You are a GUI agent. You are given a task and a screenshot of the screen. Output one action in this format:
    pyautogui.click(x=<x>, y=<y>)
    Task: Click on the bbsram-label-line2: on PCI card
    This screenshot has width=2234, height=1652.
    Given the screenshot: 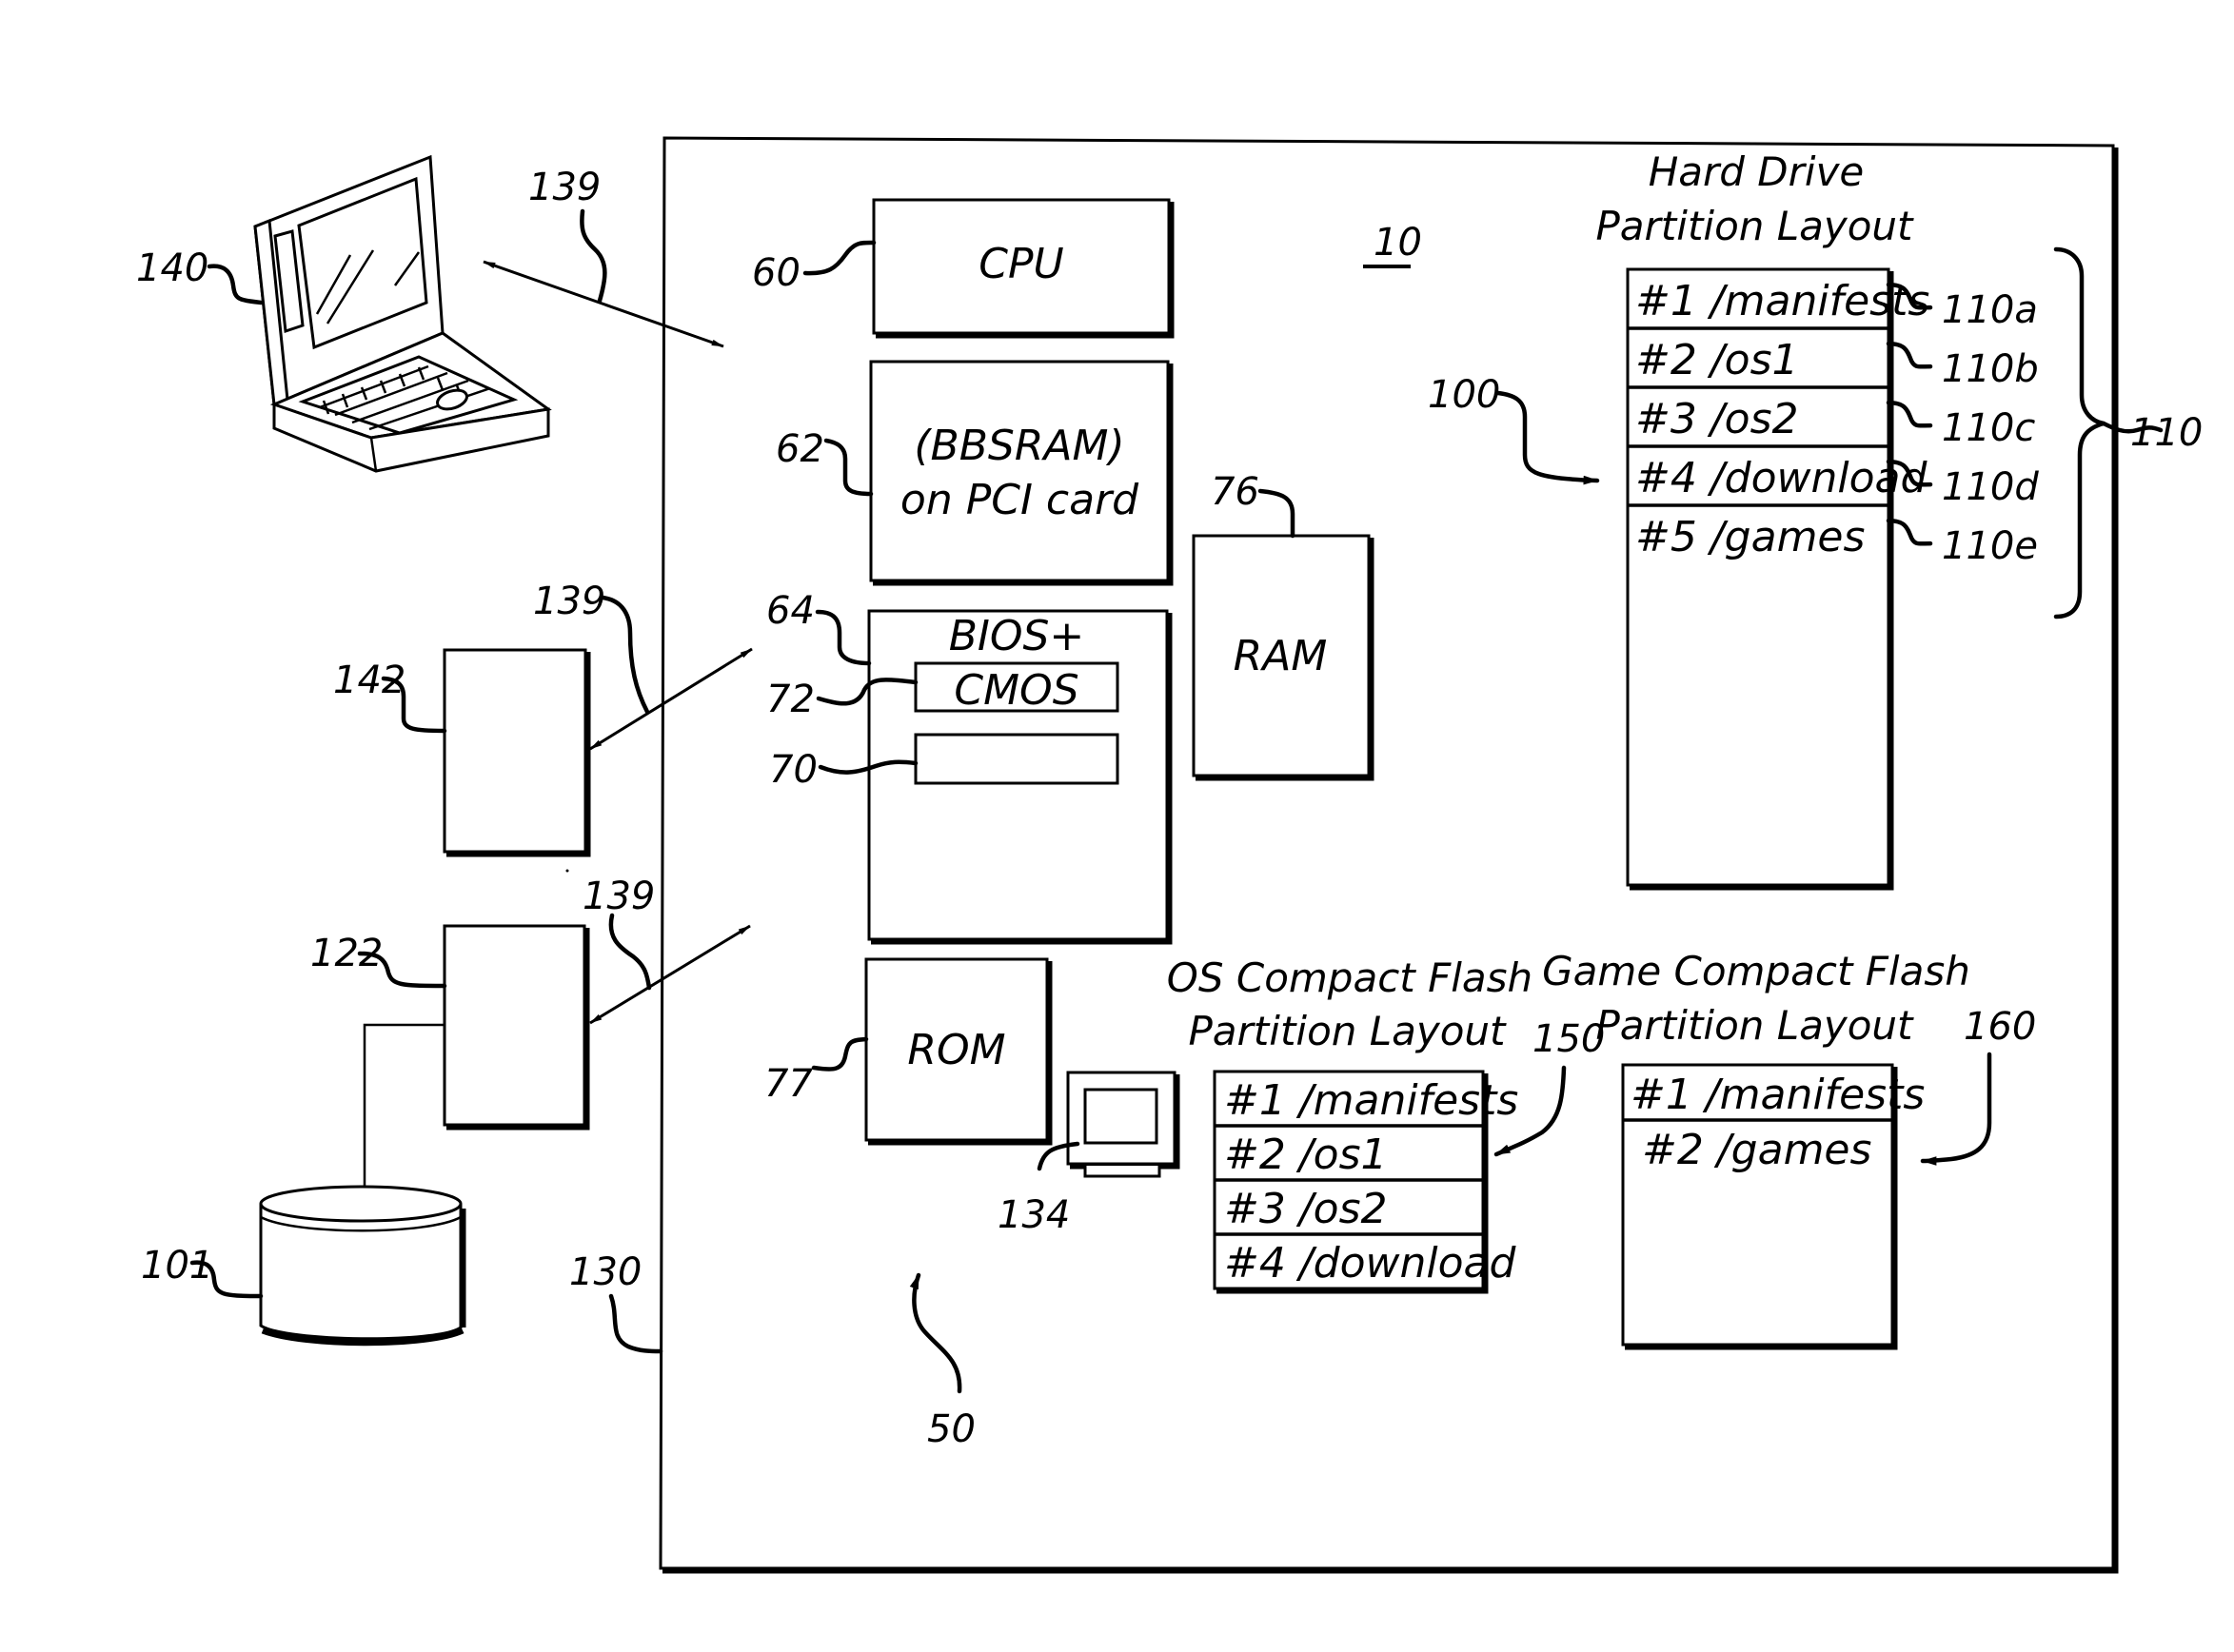 What is the action you would take?
    pyautogui.click(x=1019, y=500)
    